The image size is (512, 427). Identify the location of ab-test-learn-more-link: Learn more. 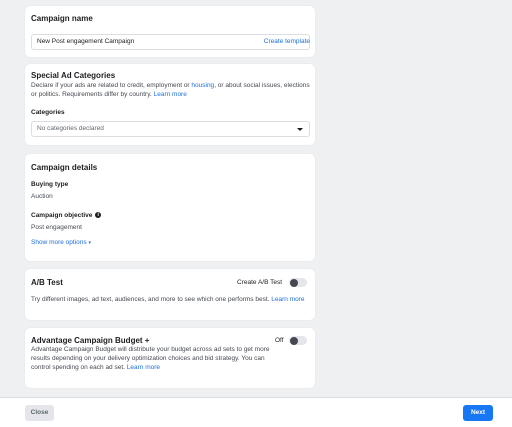
(287, 299).